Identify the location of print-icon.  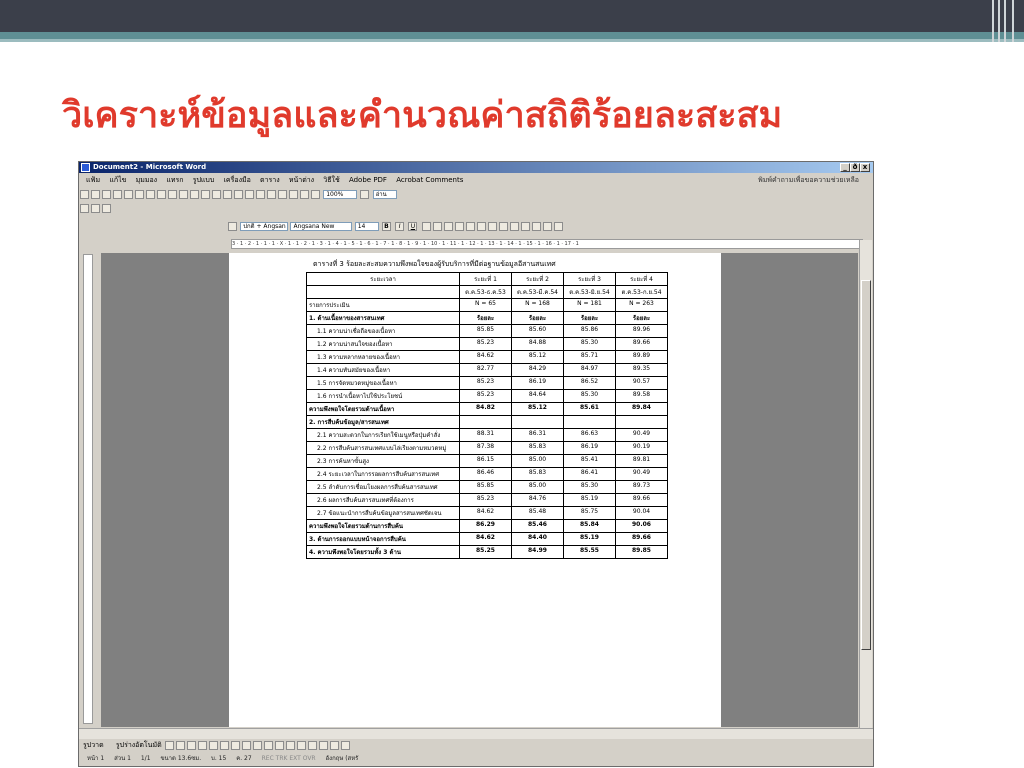
(128, 194).